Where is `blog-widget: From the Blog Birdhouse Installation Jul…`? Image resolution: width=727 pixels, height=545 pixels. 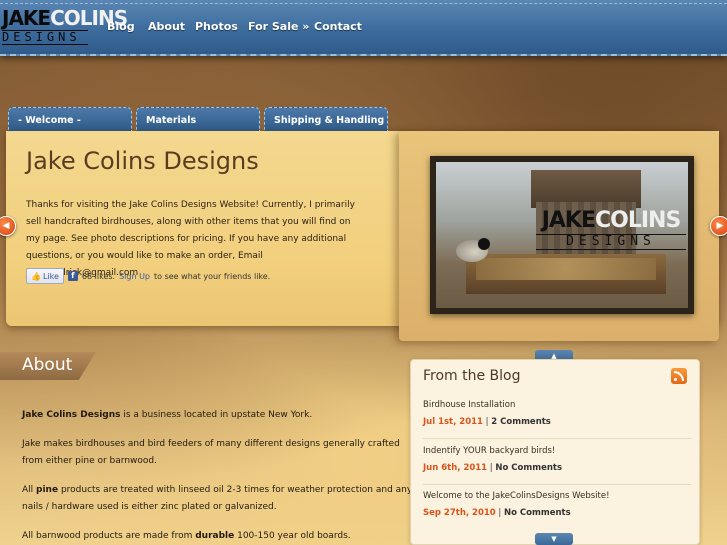 blog-widget: From the Blog Birdhouse Installation Jul… is located at coordinates (555, 452).